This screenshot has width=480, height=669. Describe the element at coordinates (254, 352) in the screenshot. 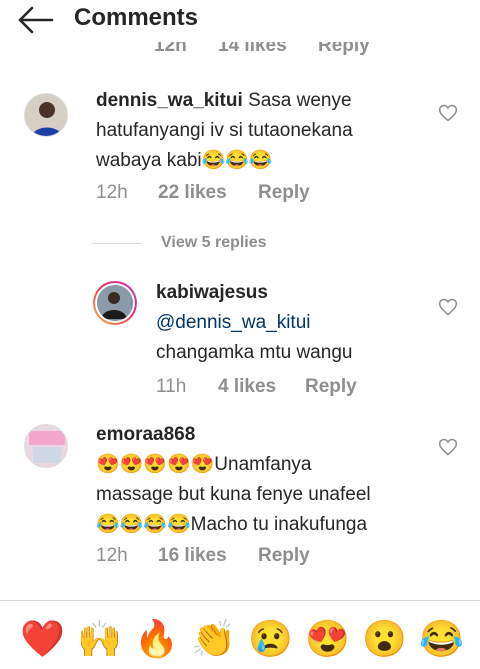

I see `comment-body: changamka mtu wangu` at that location.